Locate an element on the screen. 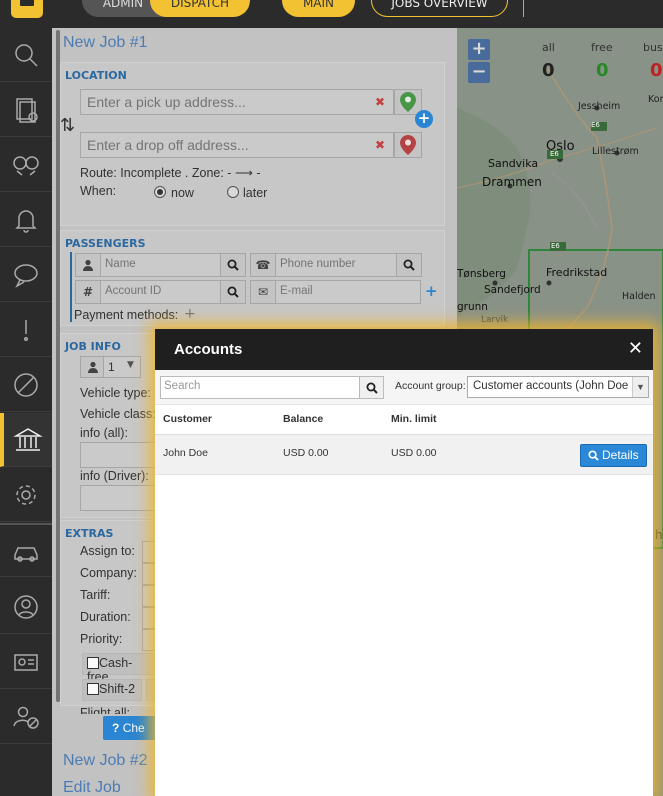  document-check-icon is located at coordinates (27, 110).